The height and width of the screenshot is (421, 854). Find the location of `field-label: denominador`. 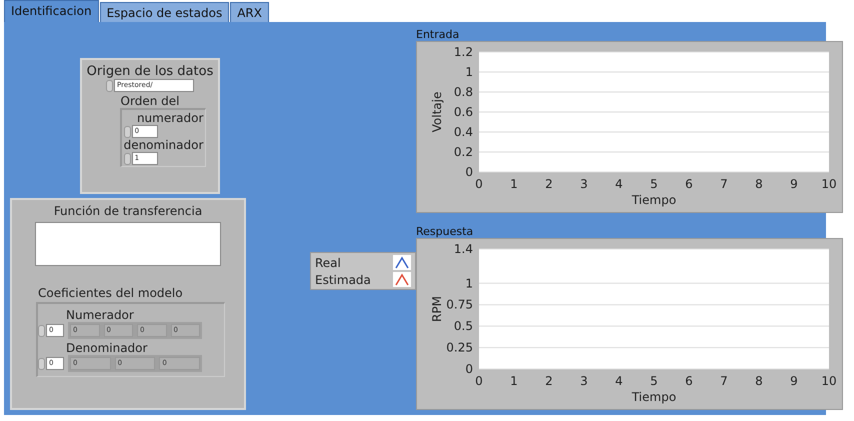

field-label: denominador is located at coordinates (164, 145).